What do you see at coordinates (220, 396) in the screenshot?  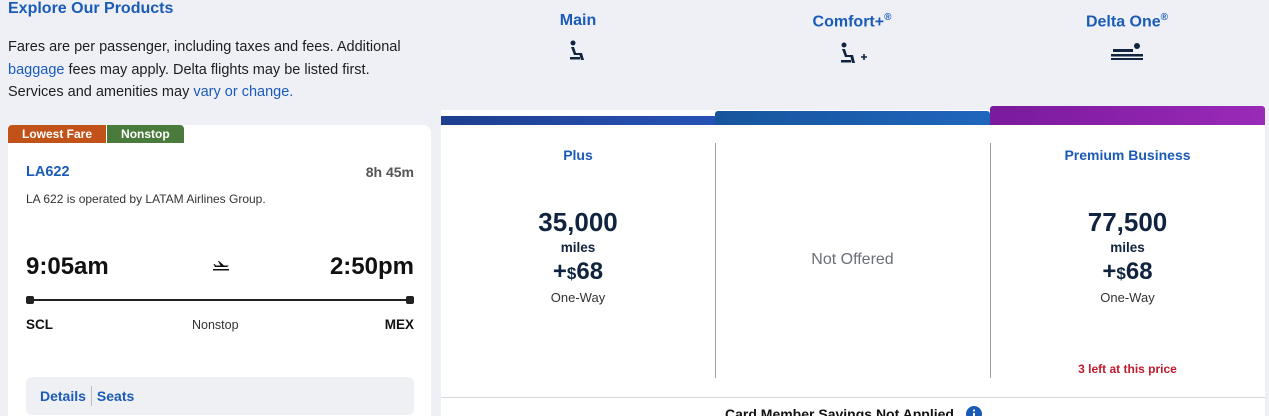 I see `flight-actions: Details Seats` at bounding box center [220, 396].